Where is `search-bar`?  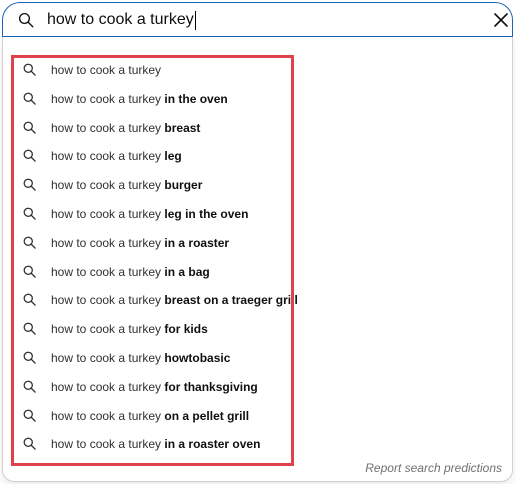
search-bar is located at coordinates (257, 19).